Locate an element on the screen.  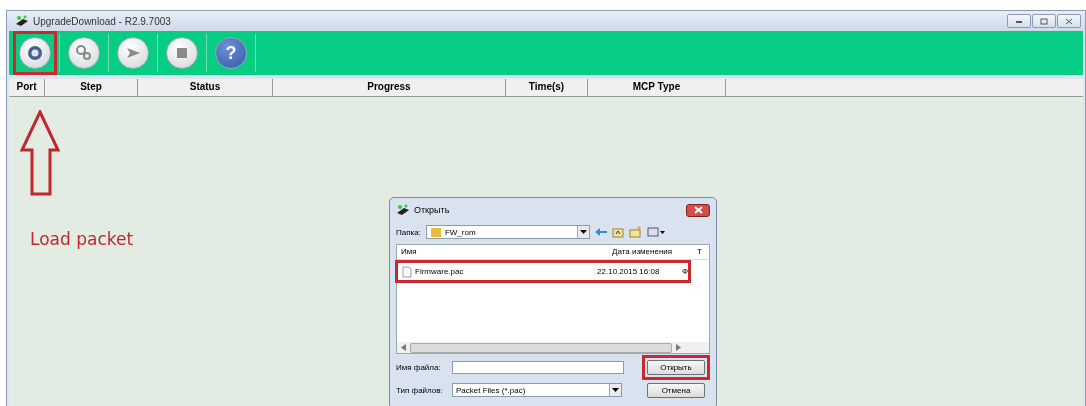
settings-button is located at coordinates (35, 53).